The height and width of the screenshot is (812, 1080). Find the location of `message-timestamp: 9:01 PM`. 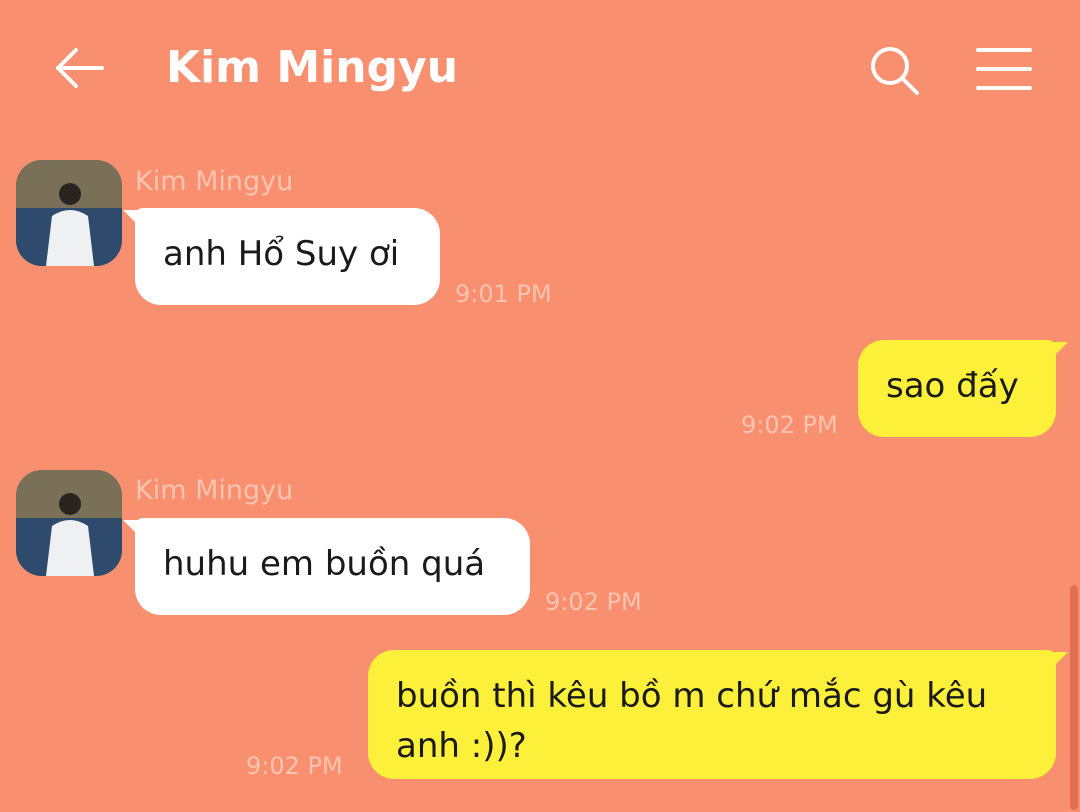

message-timestamp: 9:01 PM is located at coordinates (503, 294).